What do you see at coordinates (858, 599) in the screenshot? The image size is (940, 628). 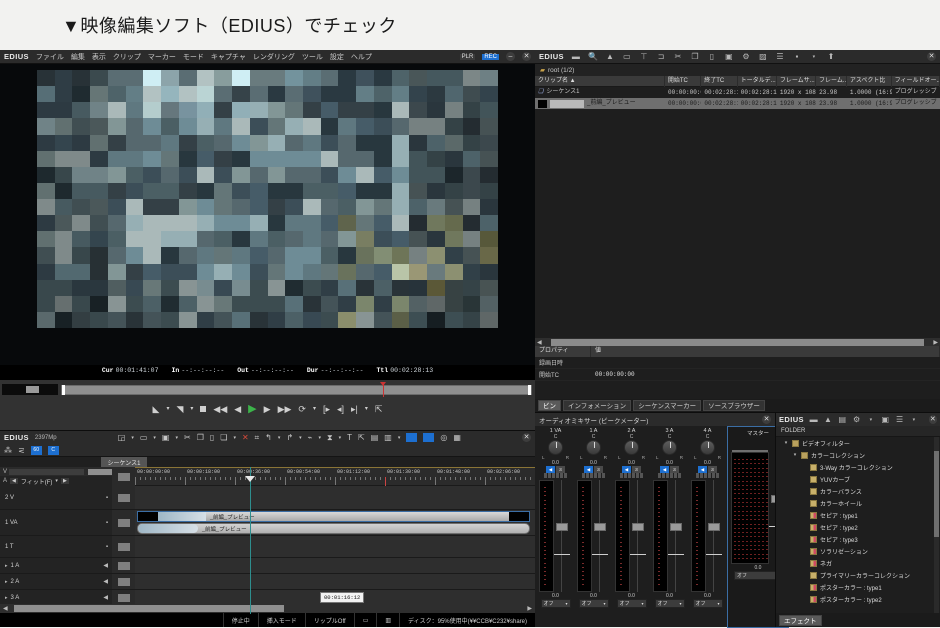 I see `list-item: ポスターカラー : type2` at bounding box center [858, 599].